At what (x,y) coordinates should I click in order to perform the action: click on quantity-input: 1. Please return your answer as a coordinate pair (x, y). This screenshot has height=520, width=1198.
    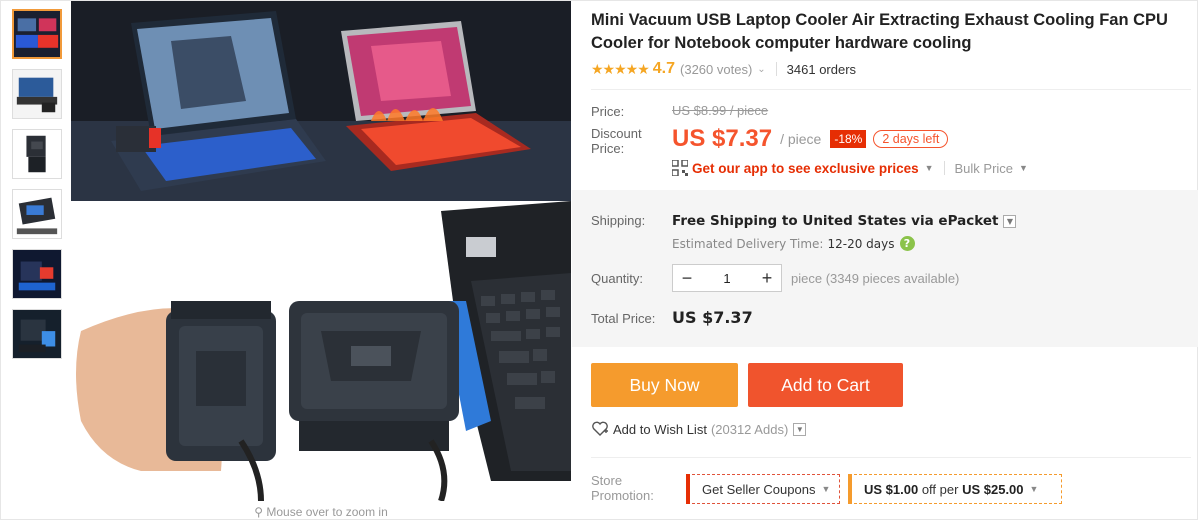
    Looking at the image, I should click on (727, 278).